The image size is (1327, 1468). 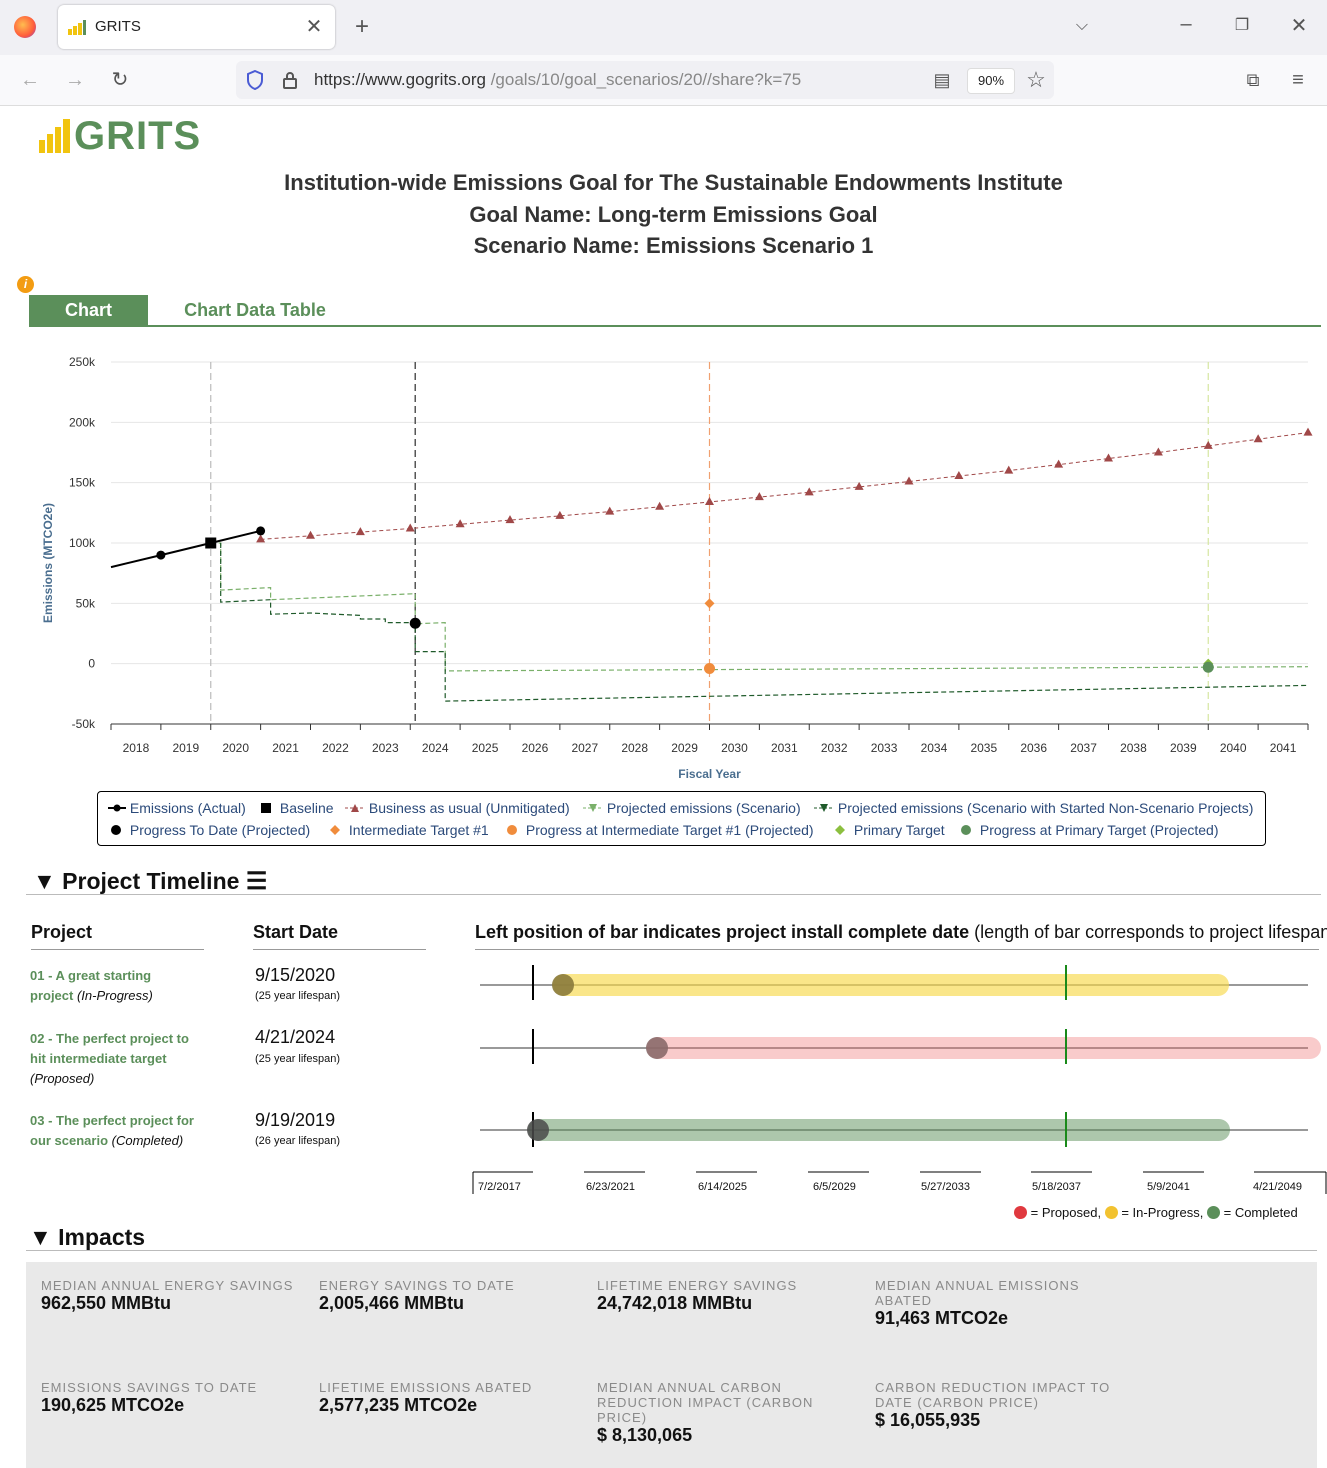 I want to click on url-domain: https://www.gogrits.org, so click(x=400, y=79).